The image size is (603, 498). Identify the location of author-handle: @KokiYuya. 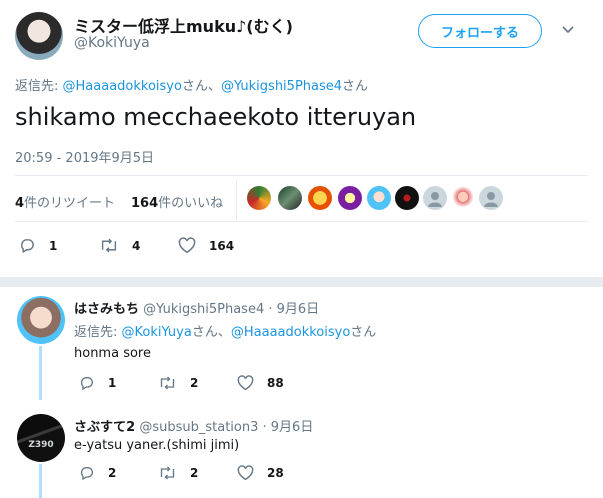
(112, 43).